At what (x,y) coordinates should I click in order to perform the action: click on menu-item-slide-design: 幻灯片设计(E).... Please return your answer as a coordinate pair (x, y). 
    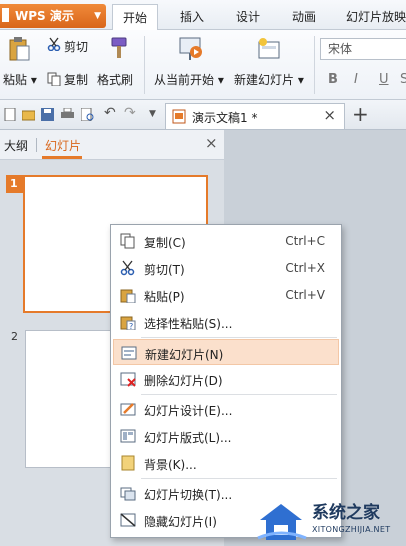
    Looking at the image, I should click on (226, 409).